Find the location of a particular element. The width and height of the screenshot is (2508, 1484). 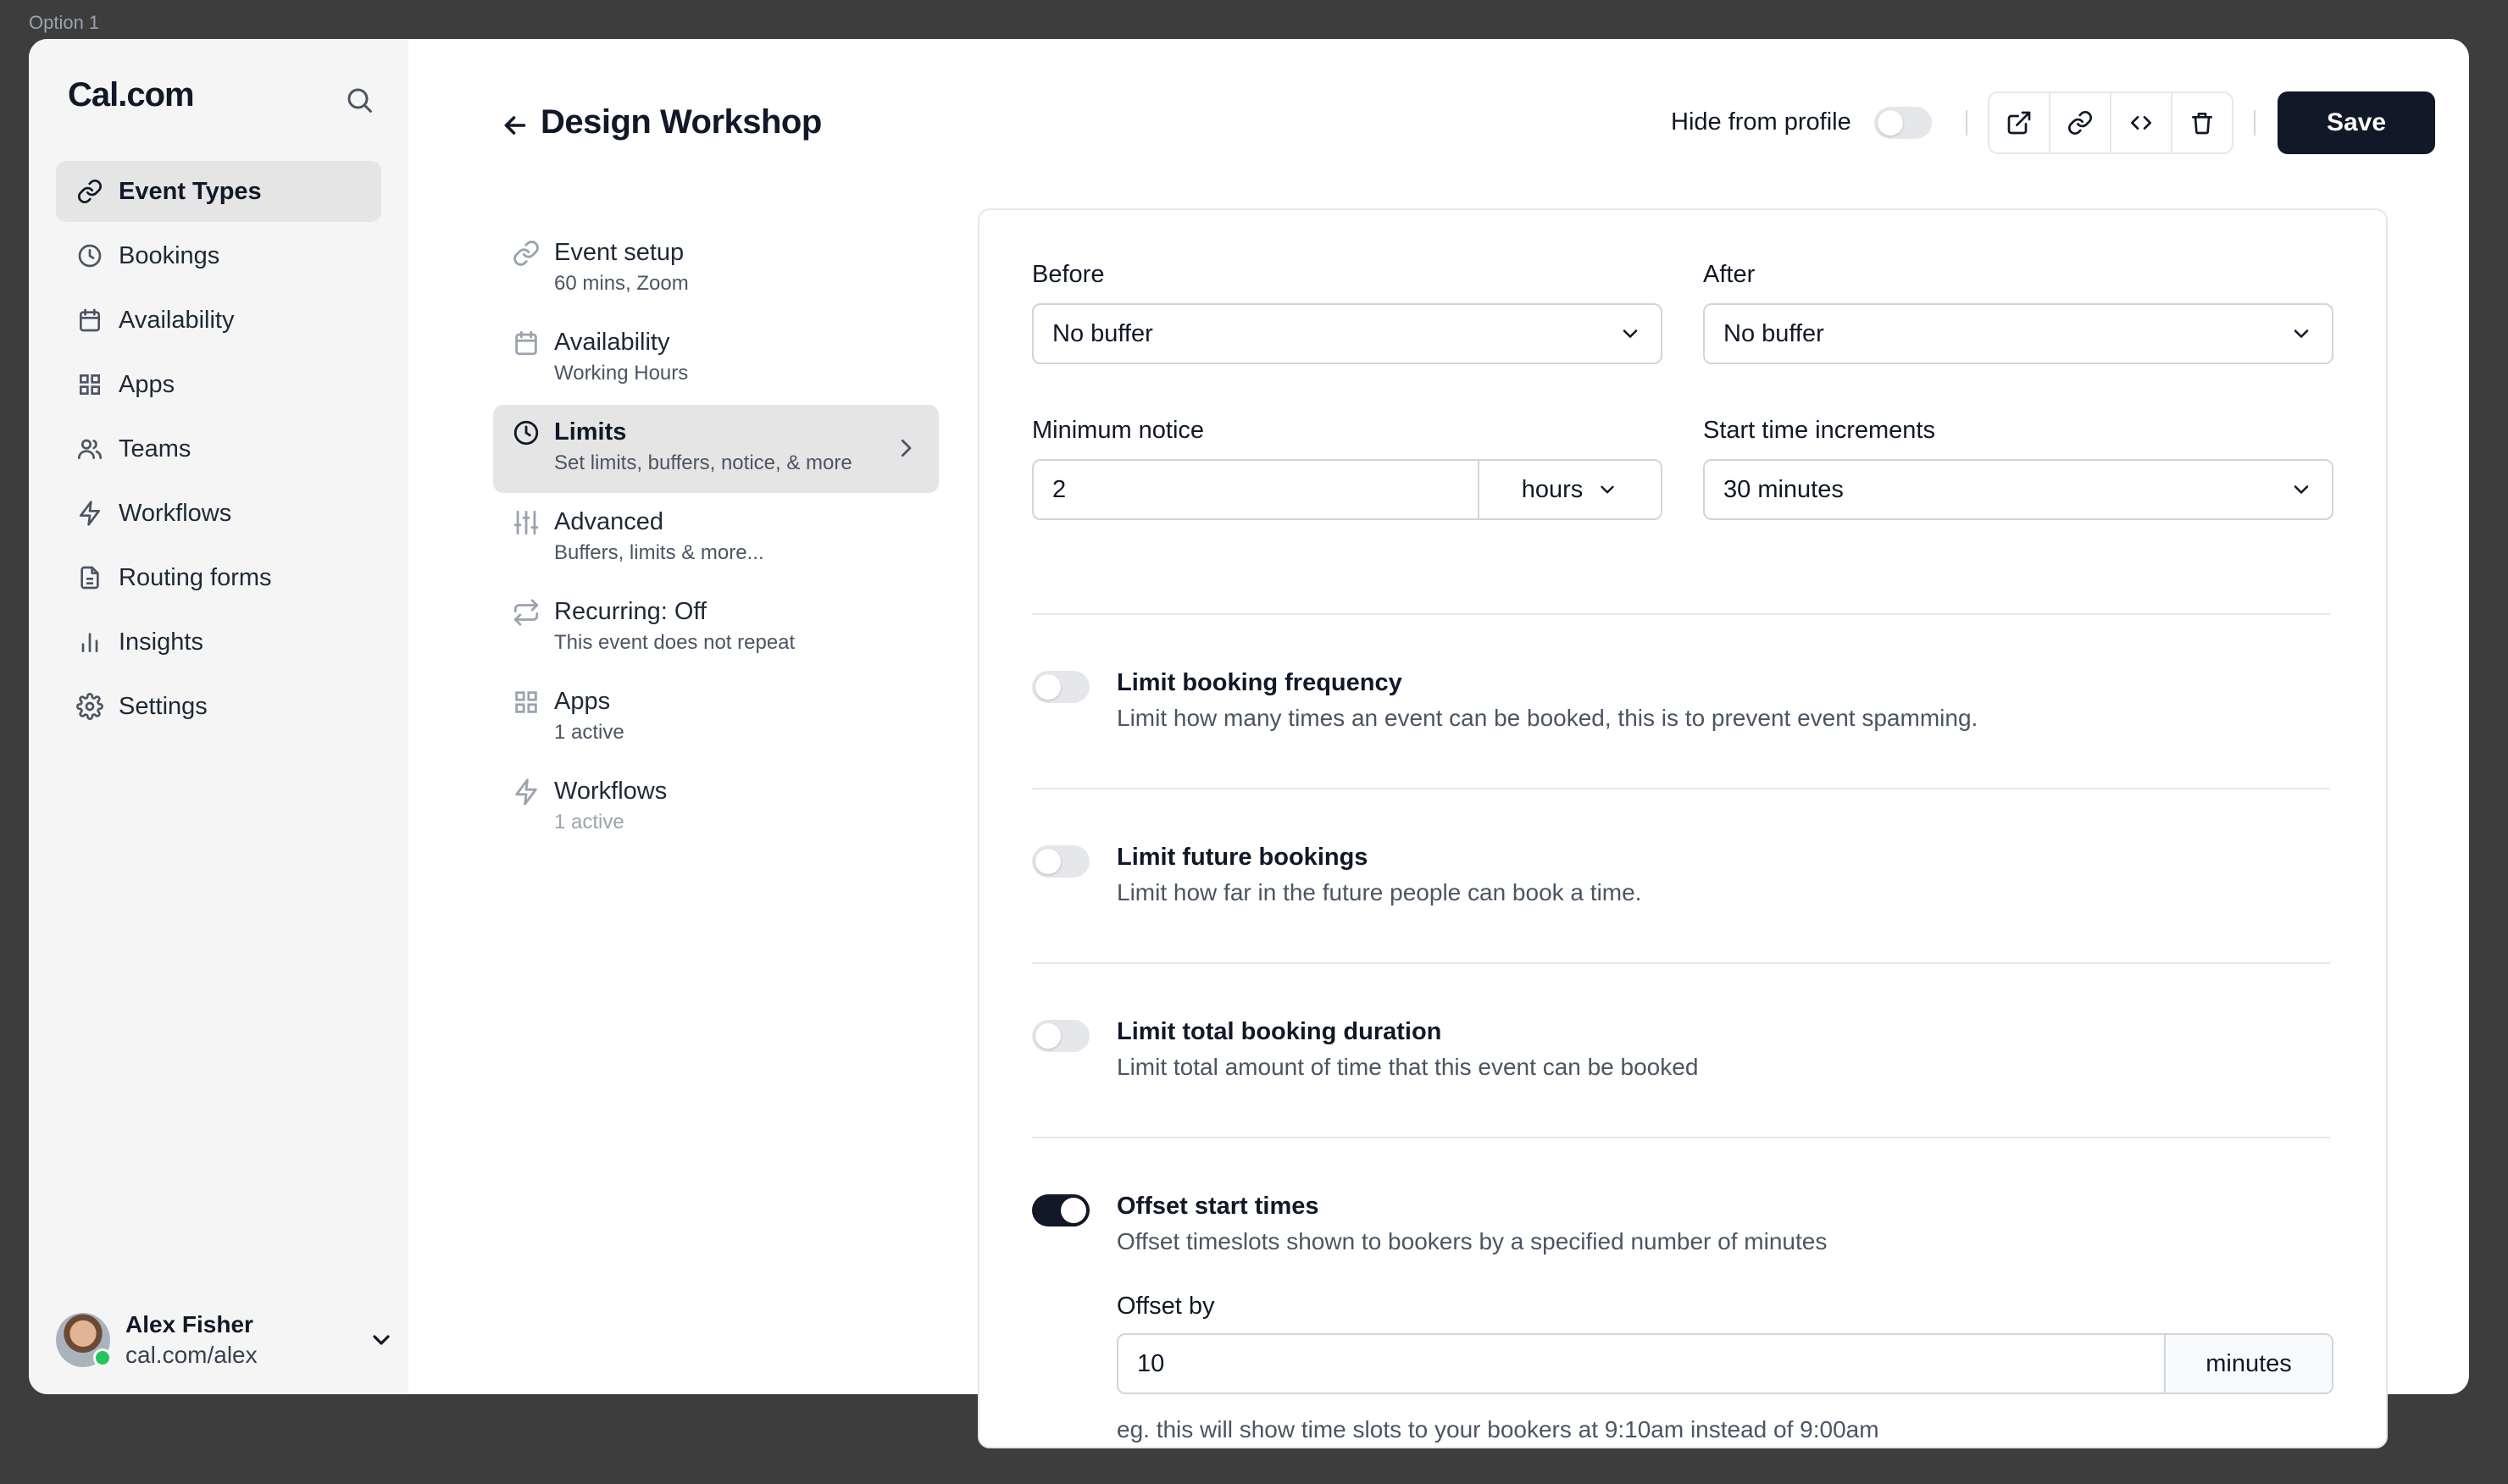

sidebar-item-workflows: Workflows is located at coordinates (218, 513).